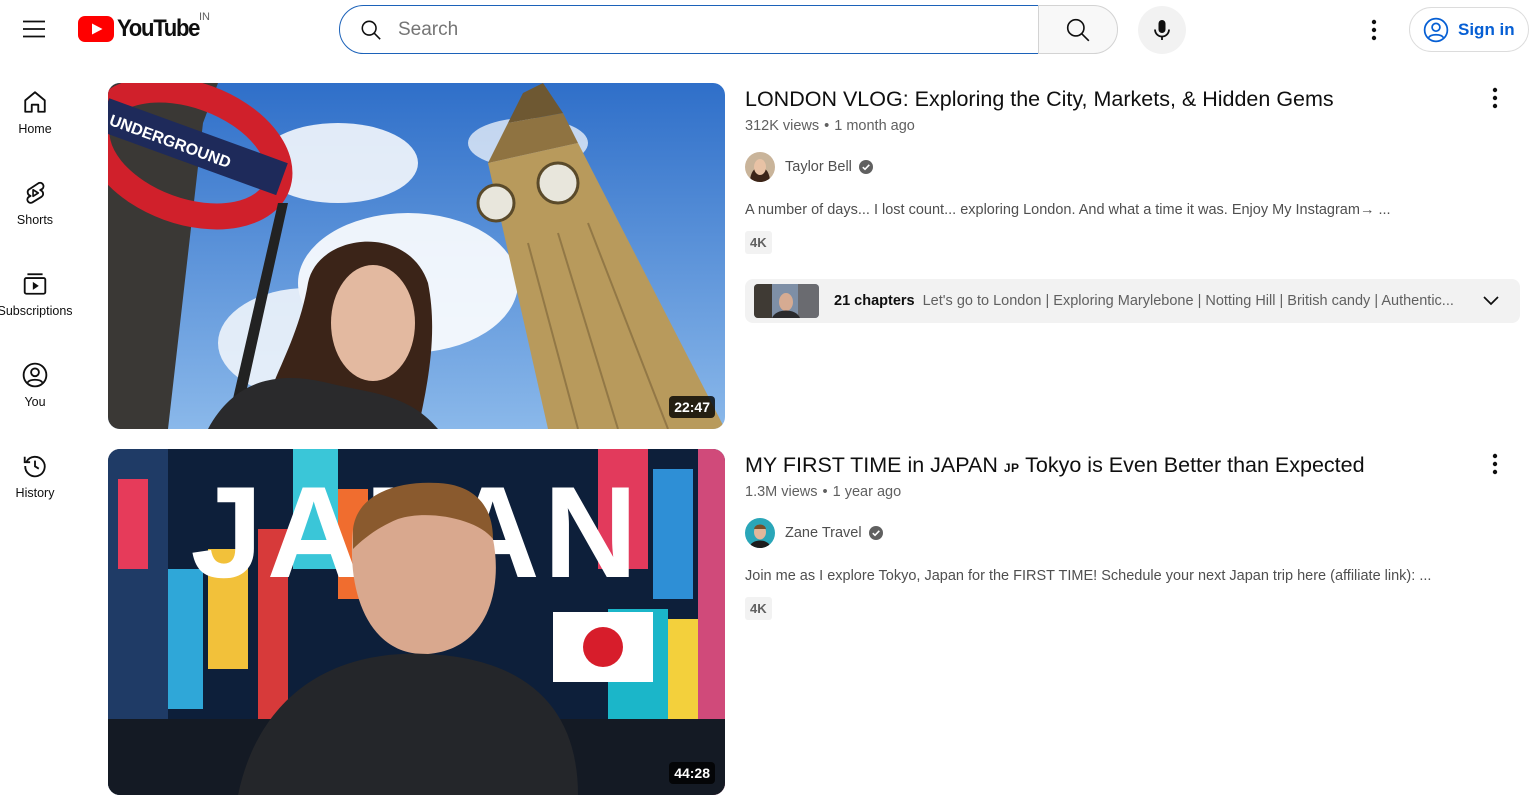 This screenshot has width=1536, height=801. What do you see at coordinates (35, 493) in the screenshot?
I see `sidebar-item-label: History` at bounding box center [35, 493].